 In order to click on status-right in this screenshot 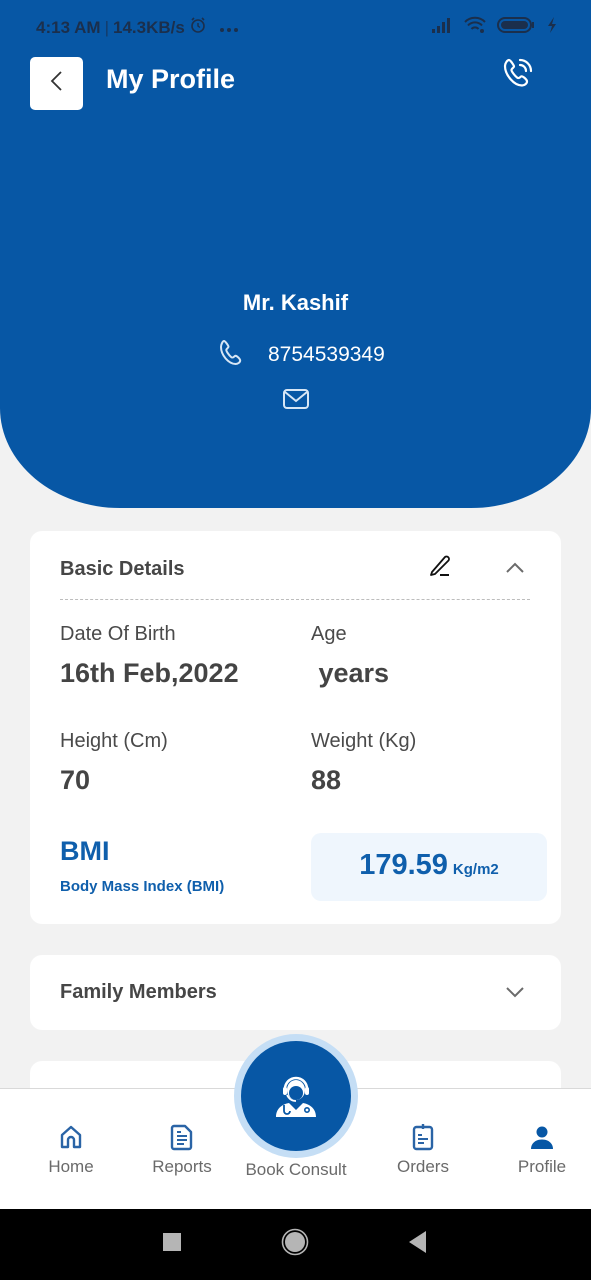, I will do `click(495, 27)`.